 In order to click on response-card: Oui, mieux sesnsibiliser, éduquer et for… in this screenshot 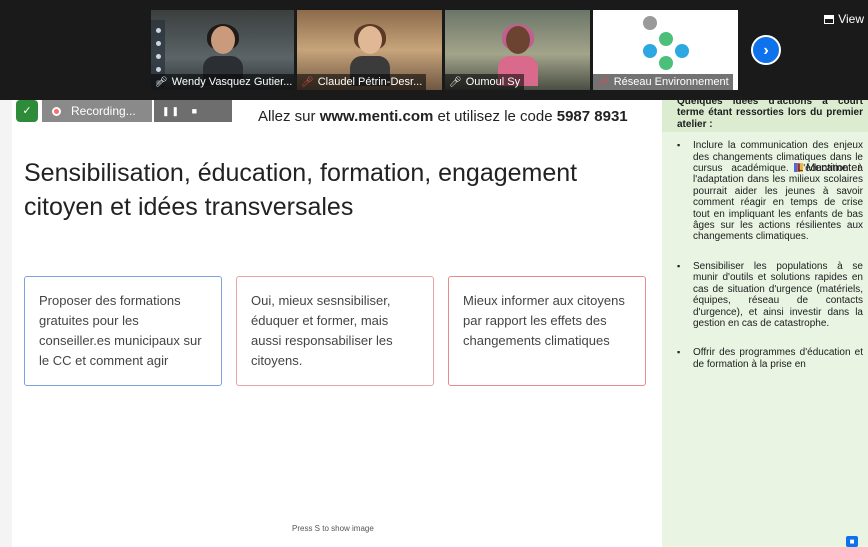, I will do `click(335, 331)`.